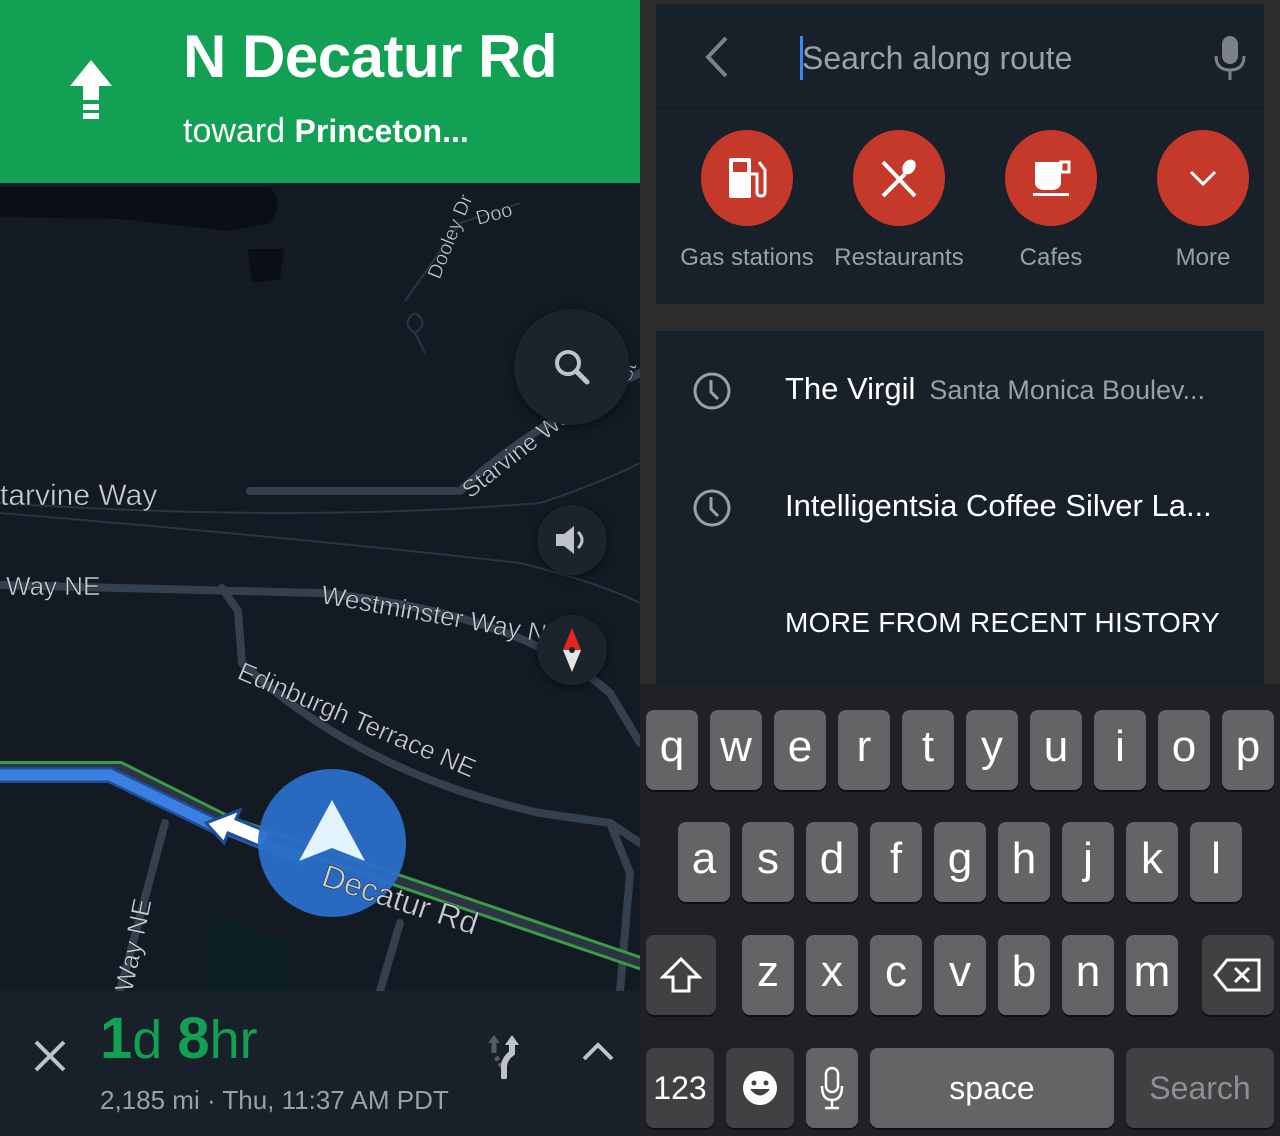  What do you see at coordinates (266, 266) in the screenshot?
I see `map-water-area` at bounding box center [266, 266].